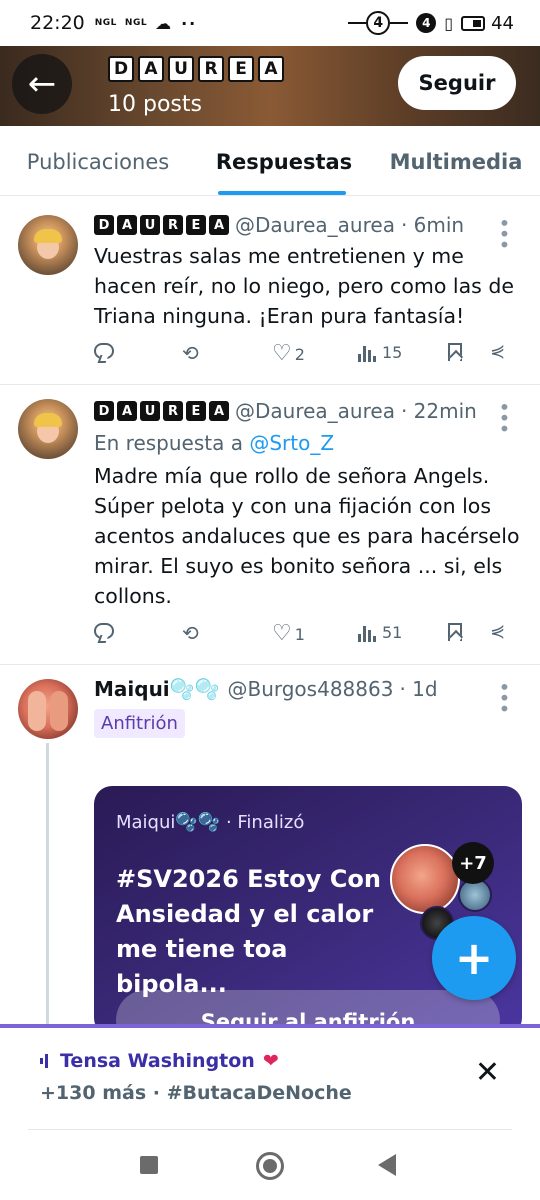 This screenshot has height=1200, width=540. Describe the element at coordinates (291, 443) in the screenshot. I see `reply-to-link: @Srto_Z` at that location.